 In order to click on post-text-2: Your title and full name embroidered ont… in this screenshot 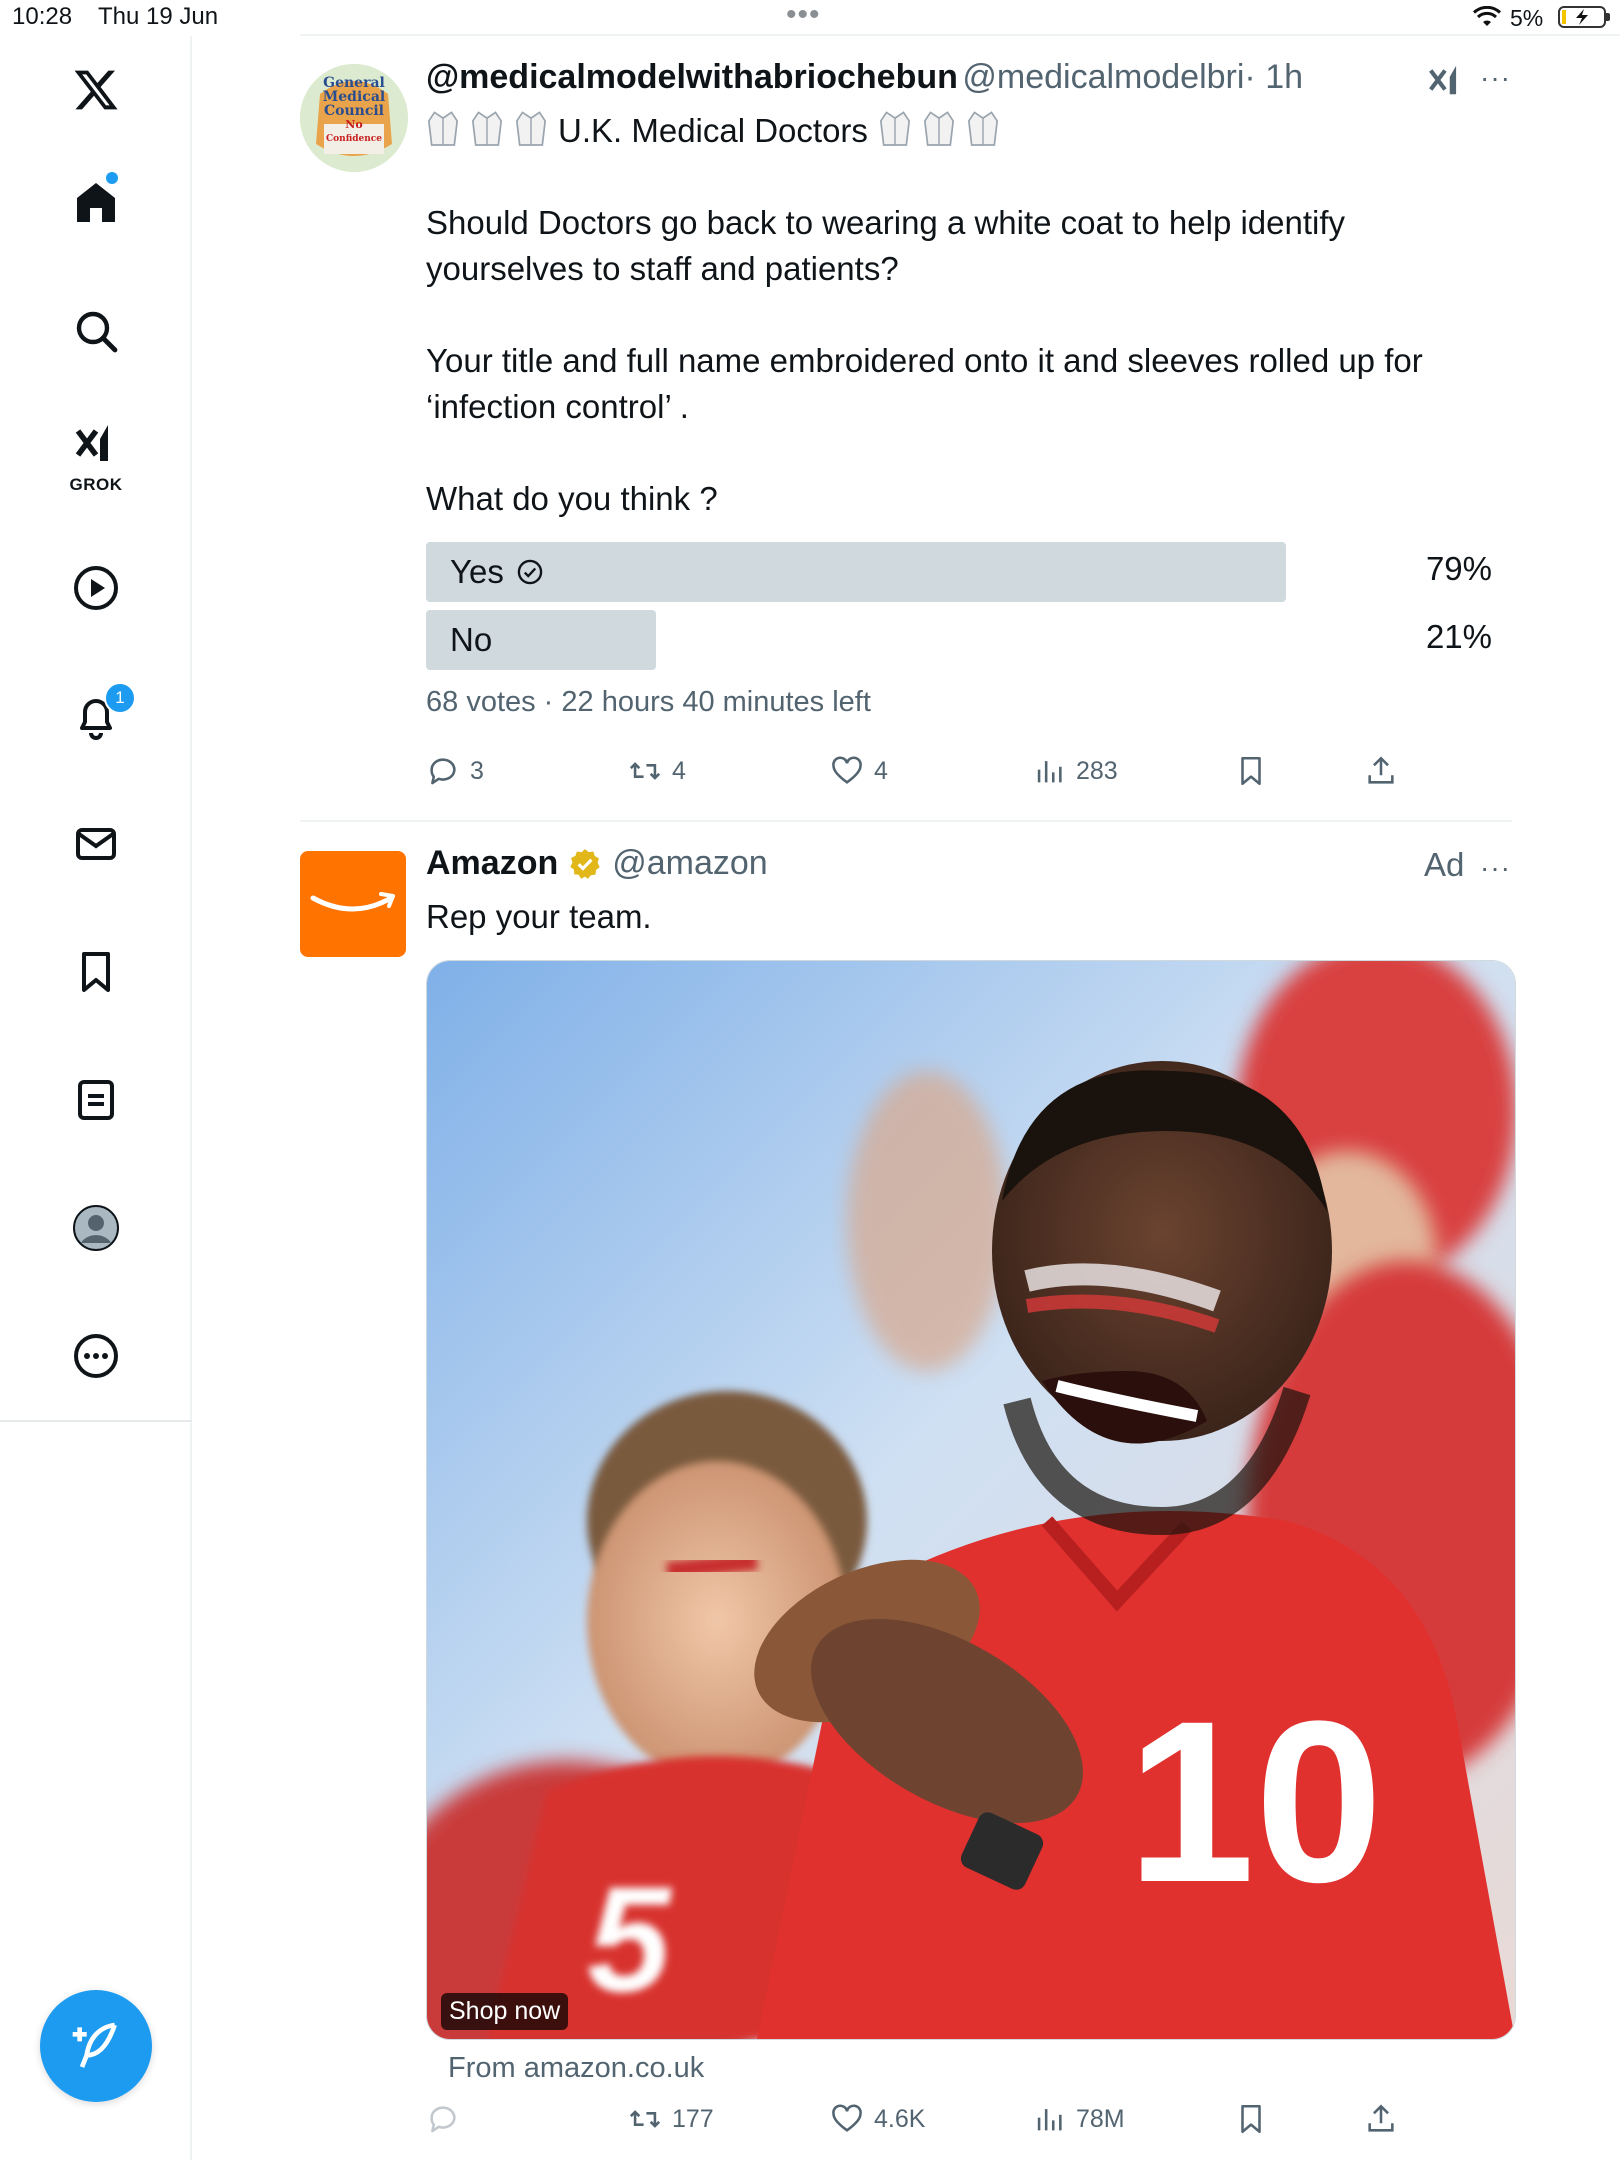, I will do `click(924, 383)`.